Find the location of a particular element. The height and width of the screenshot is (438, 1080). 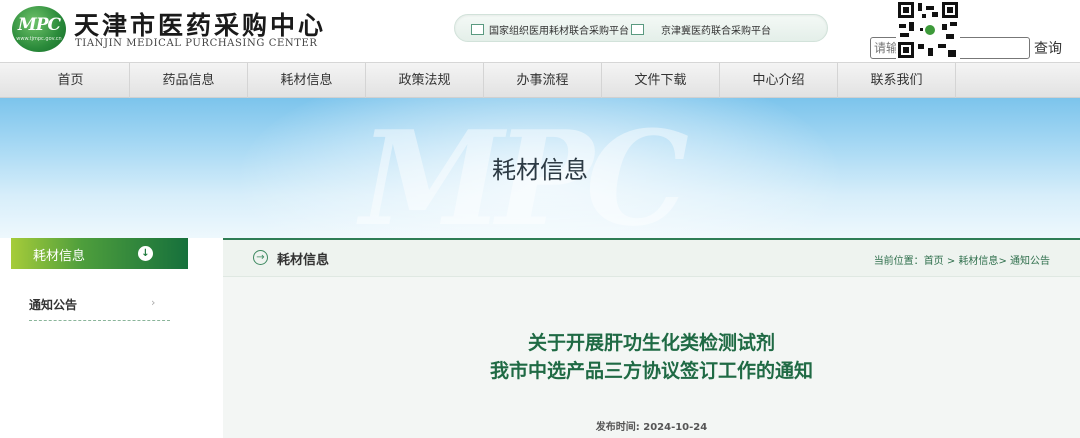

logo-icon: MPC www.tjmpc.gov.cn is located at coordinates (39, 29).